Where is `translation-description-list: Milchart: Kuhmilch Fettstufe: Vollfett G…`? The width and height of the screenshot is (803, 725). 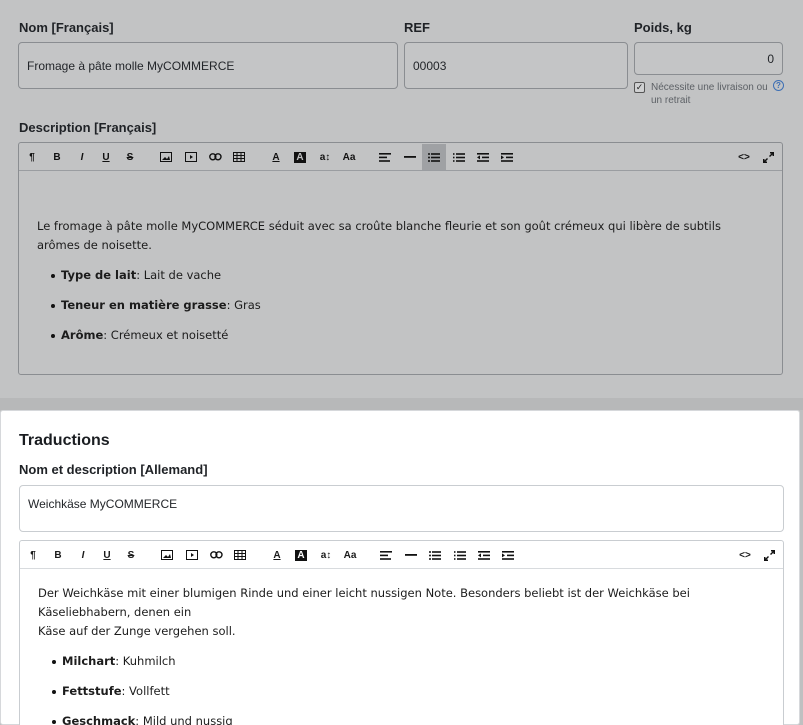 translation-description-list: Milchart: Kuhmilch Fettstufe: Vollfett G… is located at coordinates (401, 688).